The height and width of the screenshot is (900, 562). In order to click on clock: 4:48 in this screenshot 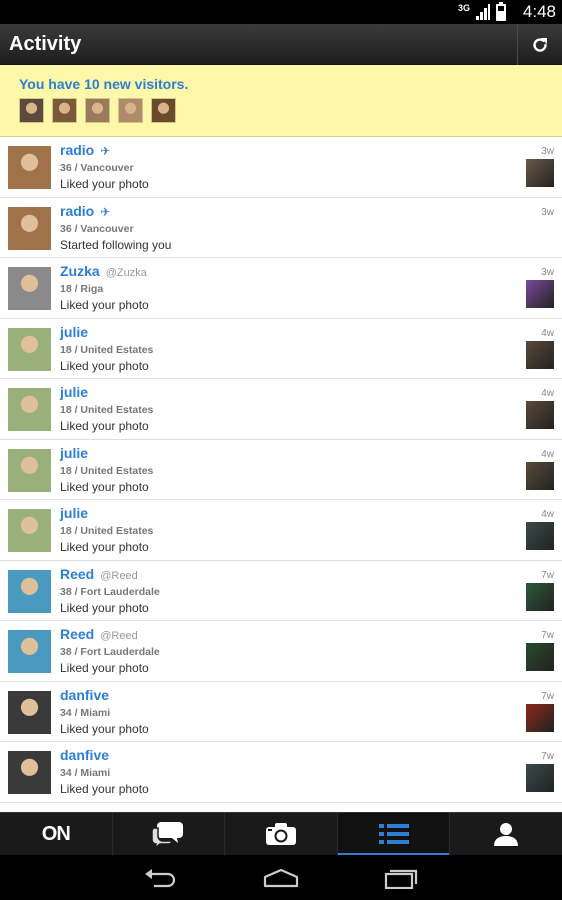, I will do `click(539, 11)`.